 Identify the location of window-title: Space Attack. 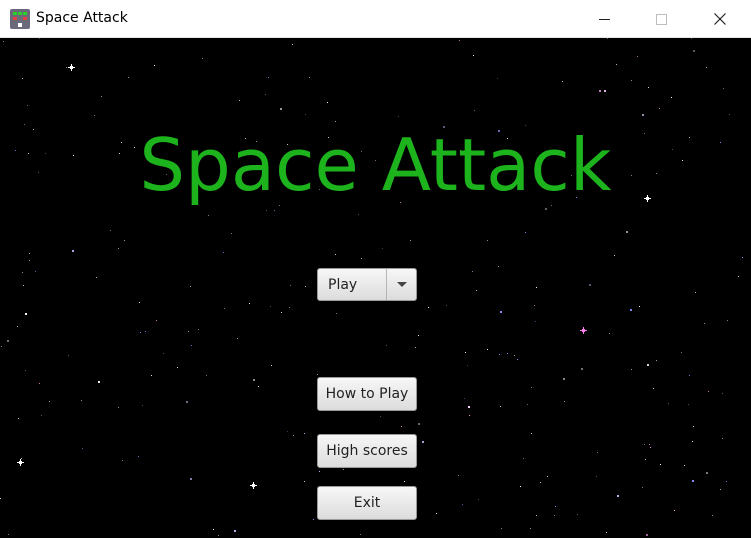
(82, 18).